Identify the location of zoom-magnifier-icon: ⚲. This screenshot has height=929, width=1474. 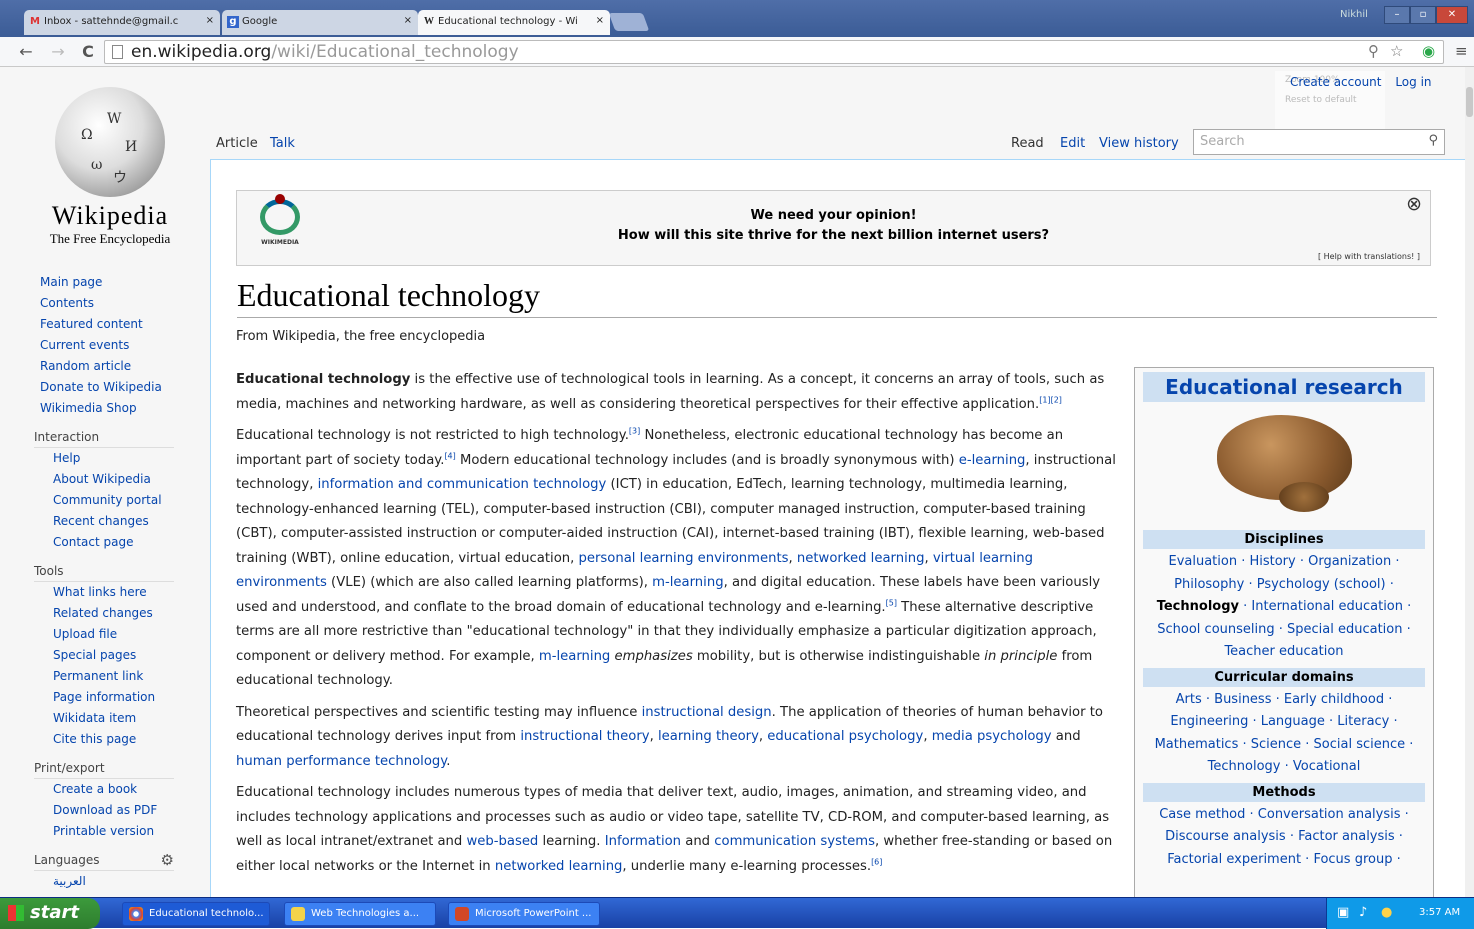
(1373, 51).